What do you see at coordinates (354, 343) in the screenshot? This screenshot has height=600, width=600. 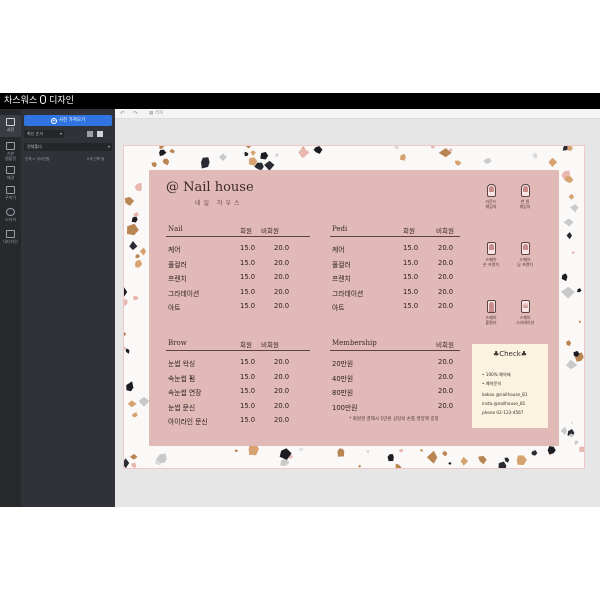 I see `membership-header: Membership` at bounding box center [354, 343].